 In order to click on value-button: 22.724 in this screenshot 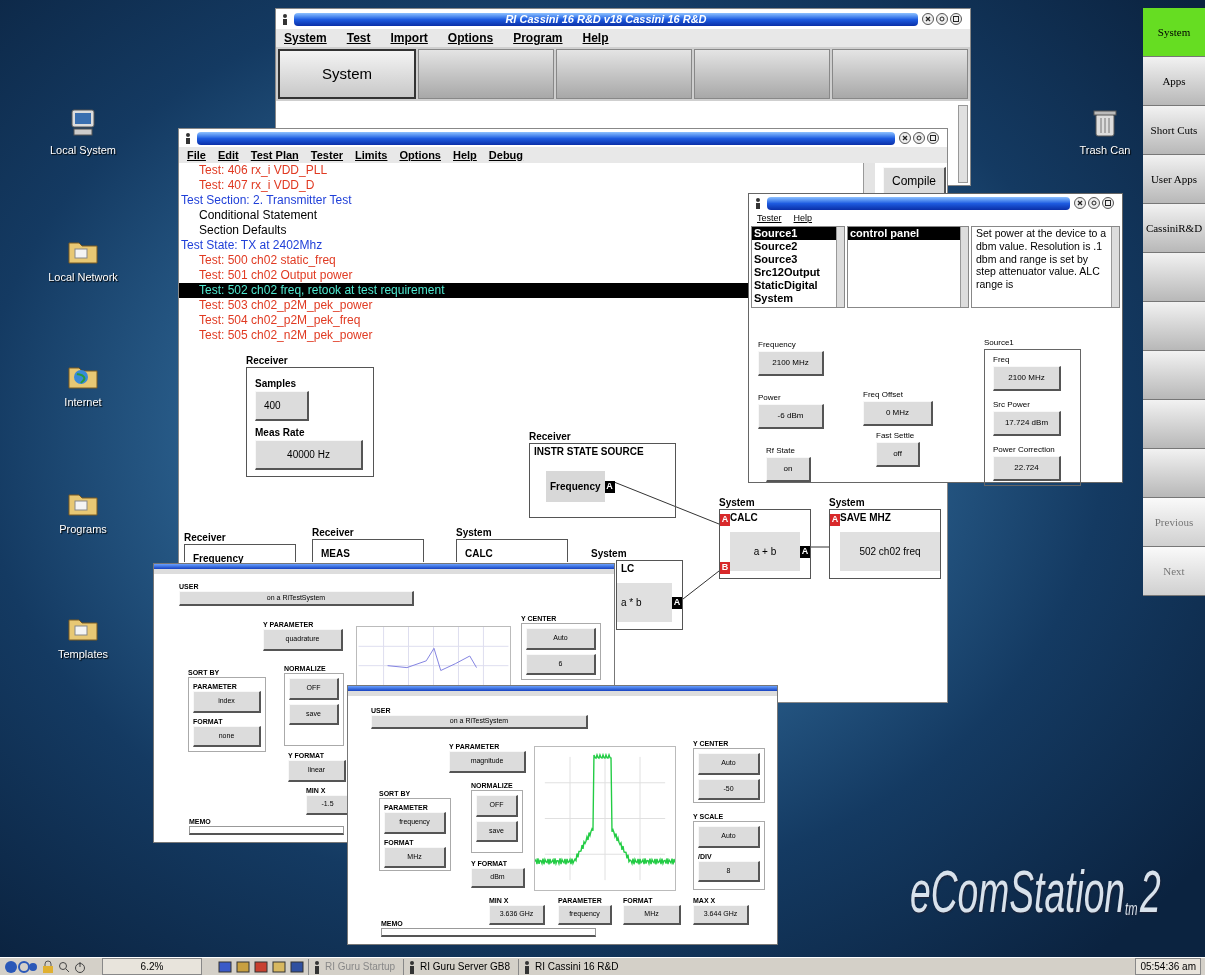, I will do `click(1027, 468)`.